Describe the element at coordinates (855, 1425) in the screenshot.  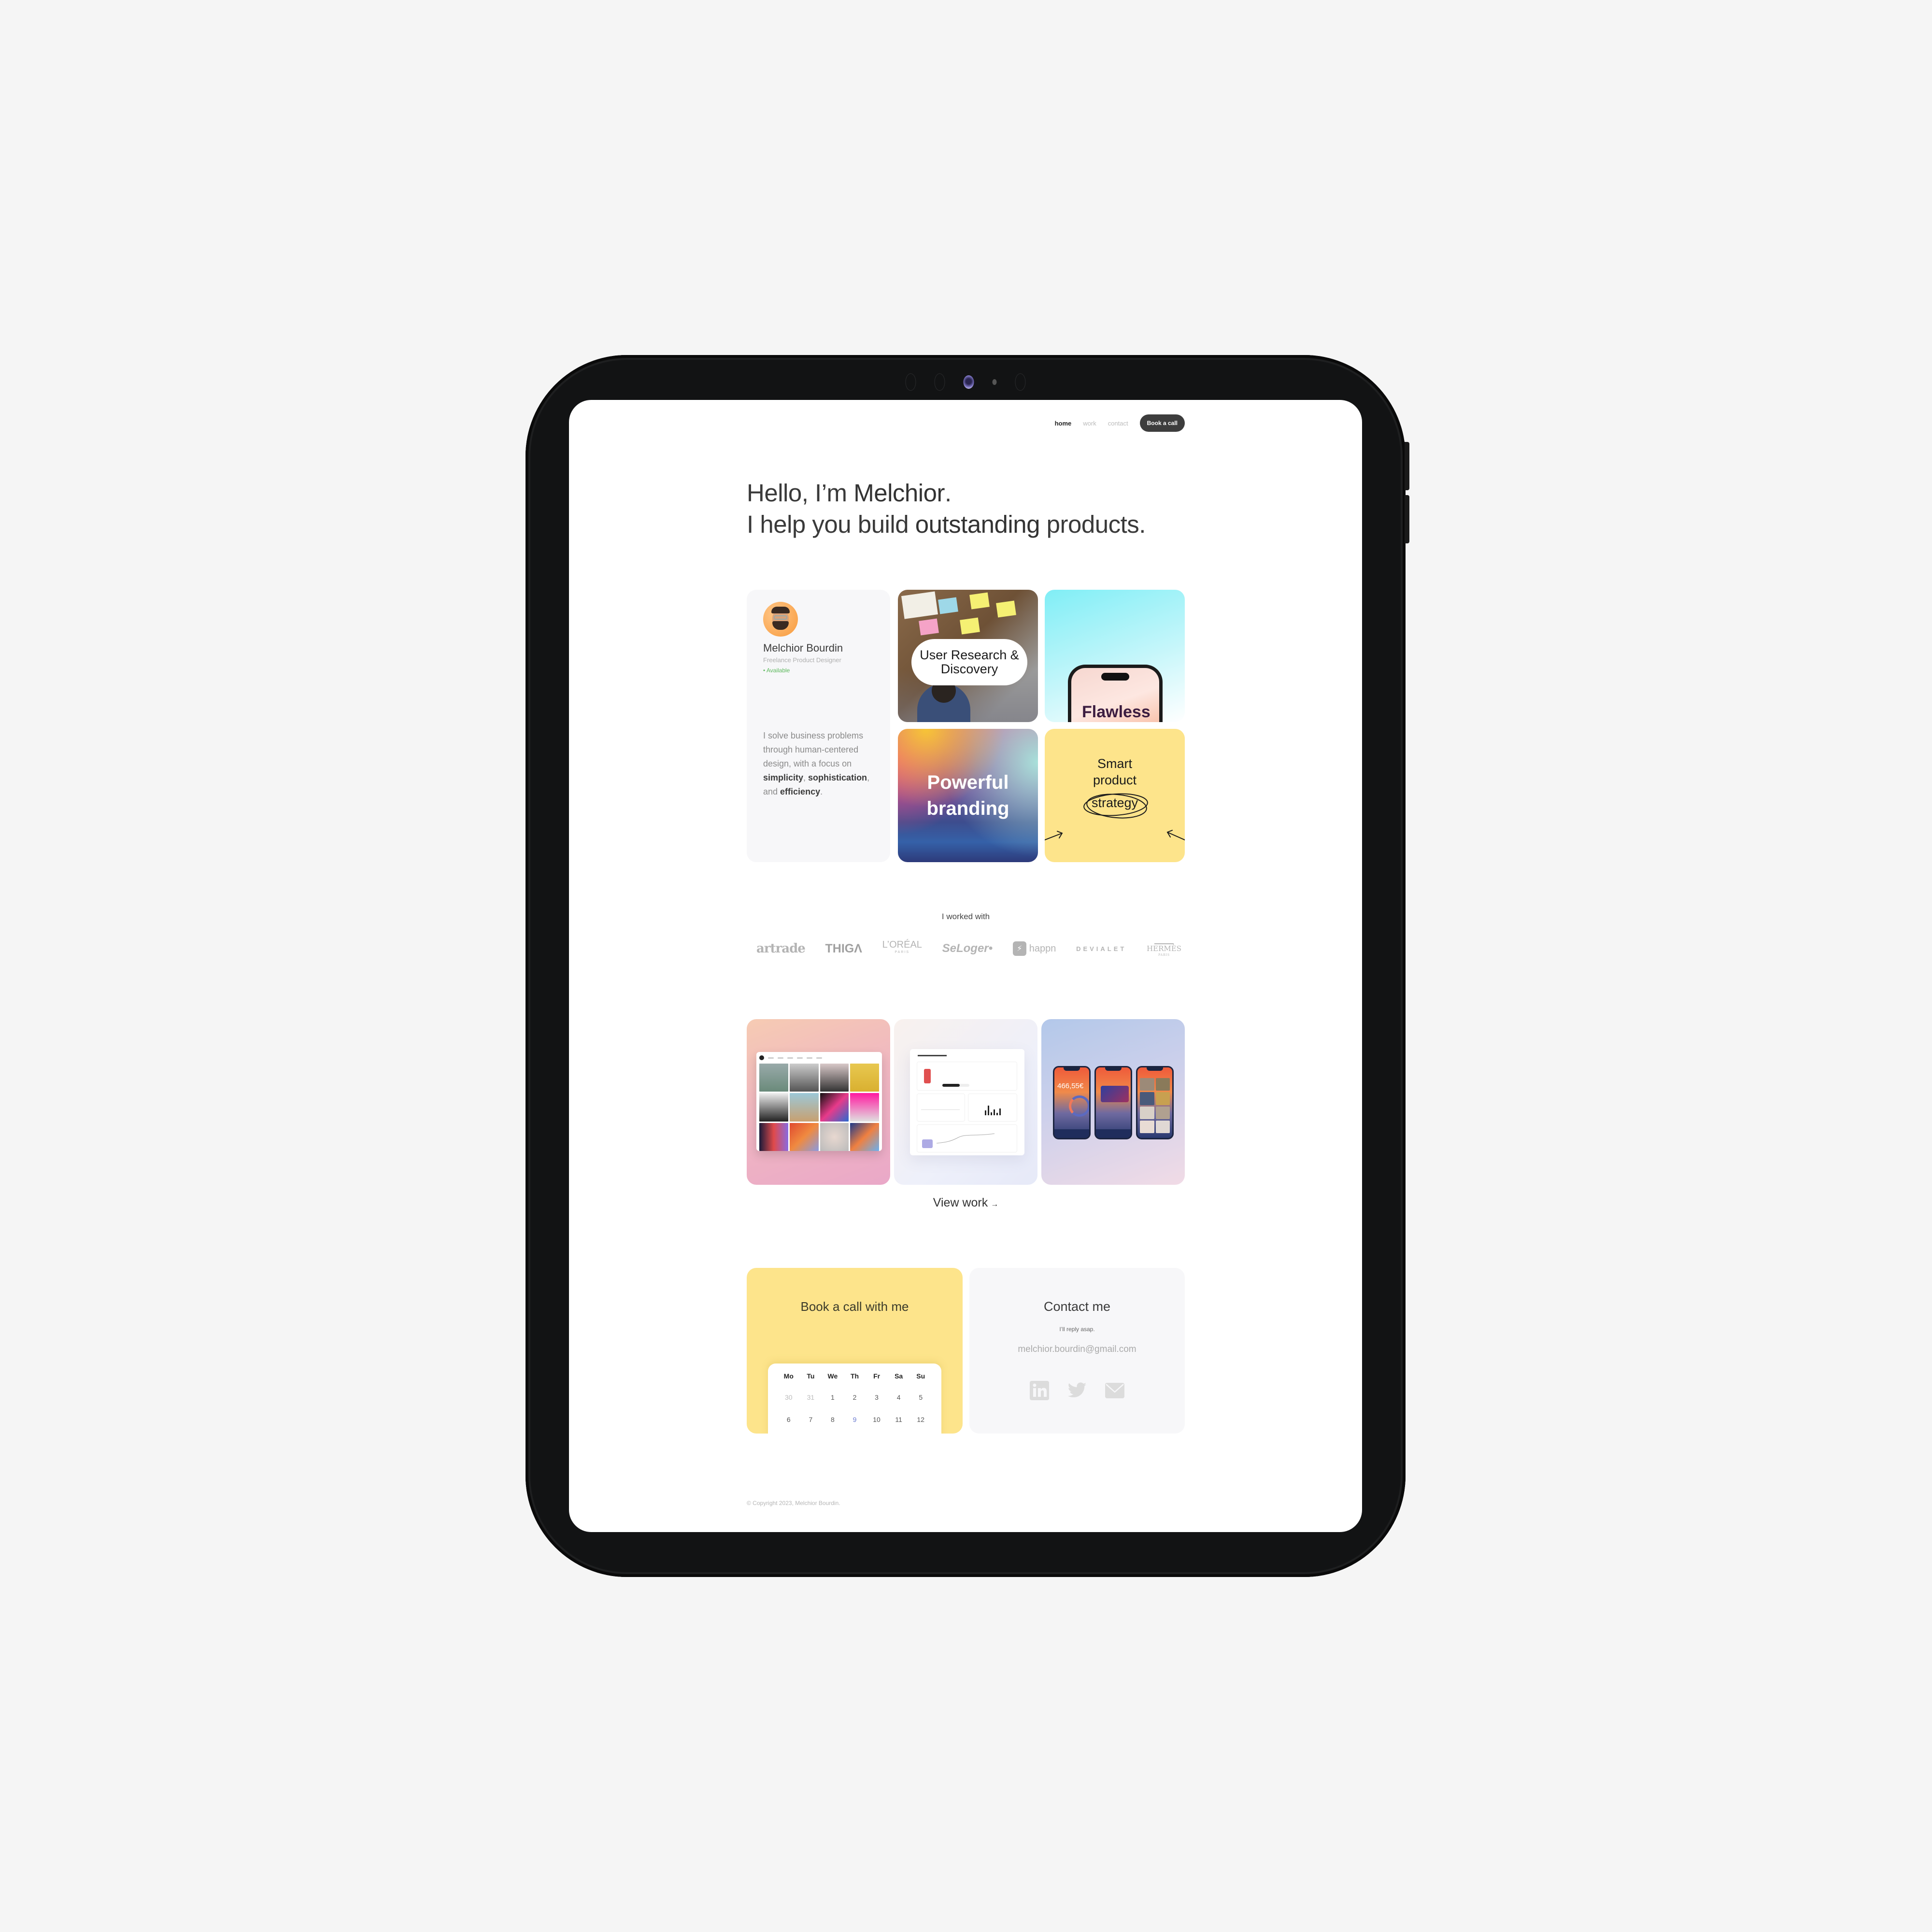
I see `calendar-week: 6 7 8 9 10 11 12` at that location.